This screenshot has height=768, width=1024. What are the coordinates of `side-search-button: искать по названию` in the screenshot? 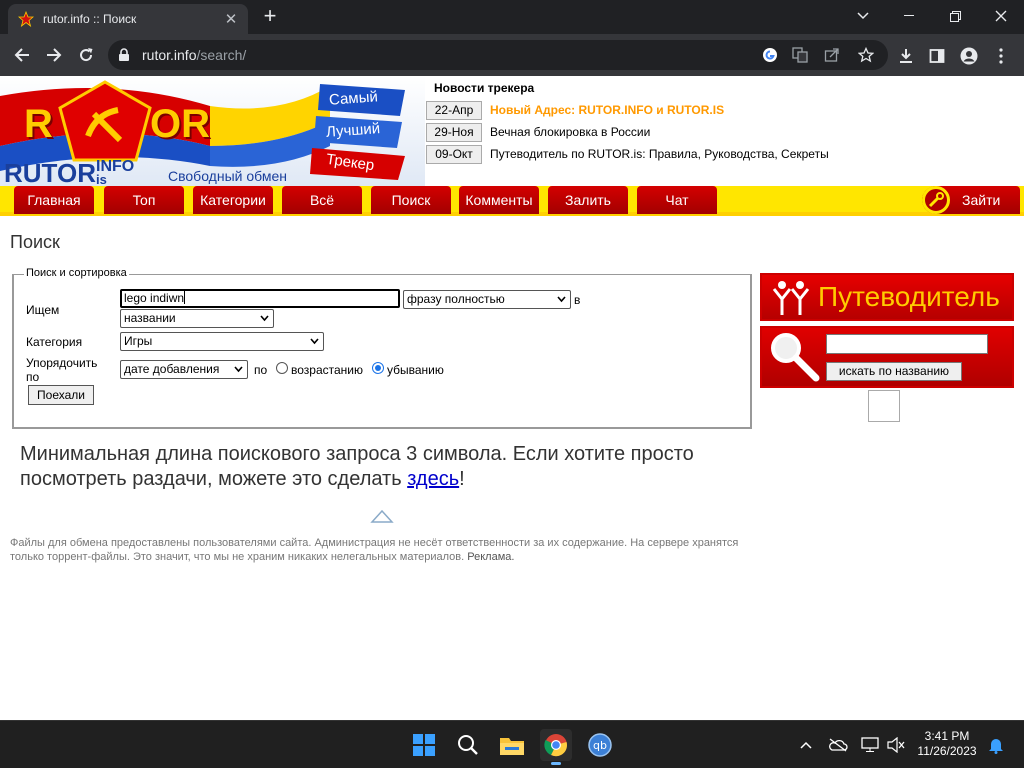 It's located at (894, 371).